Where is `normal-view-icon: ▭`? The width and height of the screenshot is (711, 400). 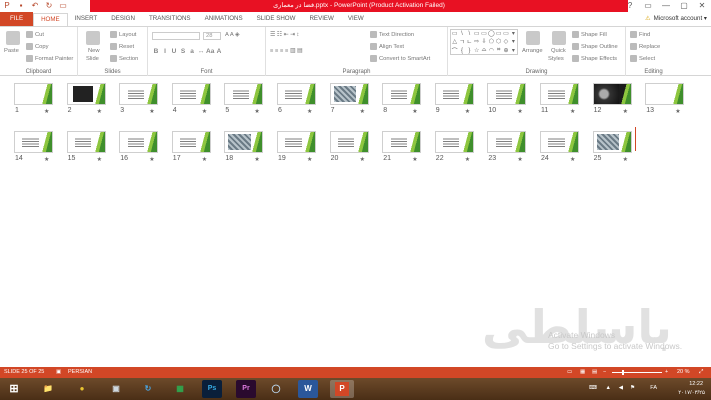 normal-view-icon: ▭ is located at coordinates (569, 372).